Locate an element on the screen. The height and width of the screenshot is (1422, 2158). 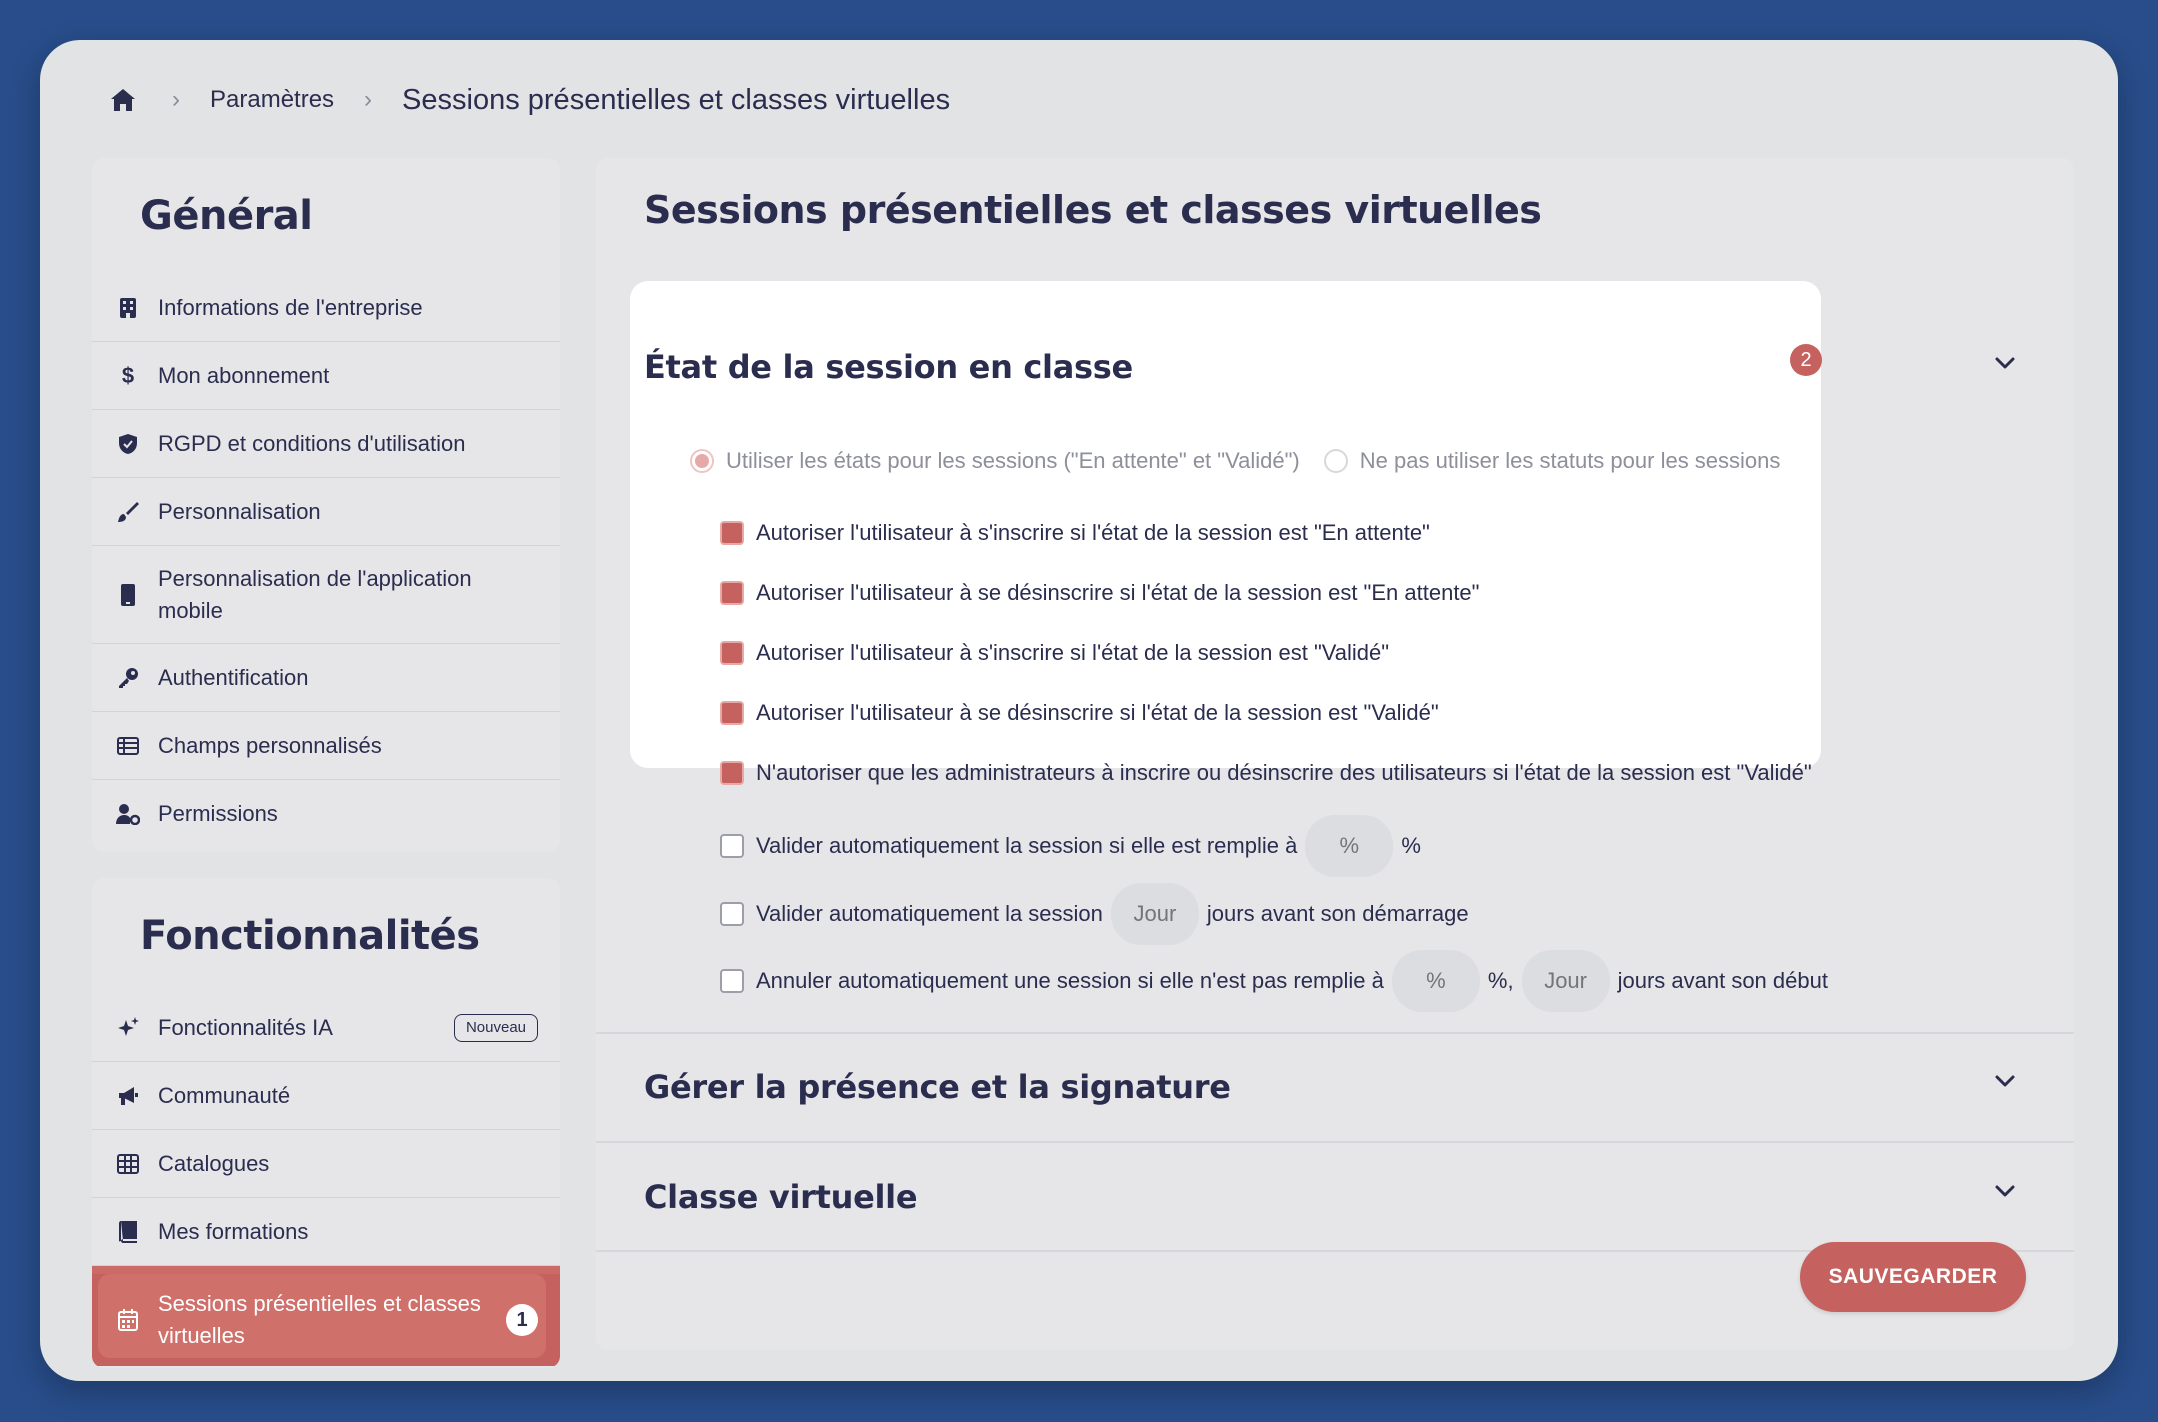
sidebar-item-community: Communauté is located at coordinates (326, 1096).